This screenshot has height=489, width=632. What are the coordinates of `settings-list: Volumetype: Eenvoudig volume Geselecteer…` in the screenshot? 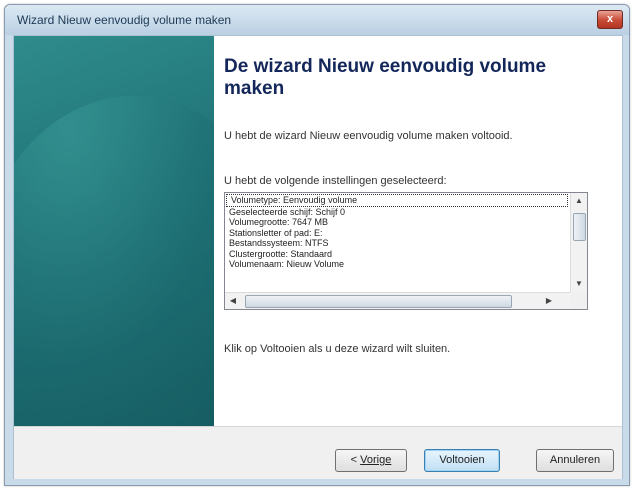 It's located at (397, 242).